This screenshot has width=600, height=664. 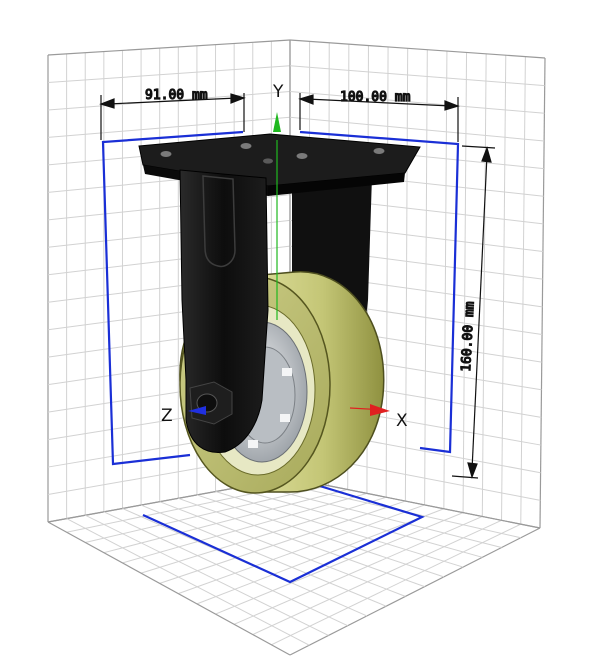 I want to click on dimension-height: 160.00 mm, so click(x=473, y=312).